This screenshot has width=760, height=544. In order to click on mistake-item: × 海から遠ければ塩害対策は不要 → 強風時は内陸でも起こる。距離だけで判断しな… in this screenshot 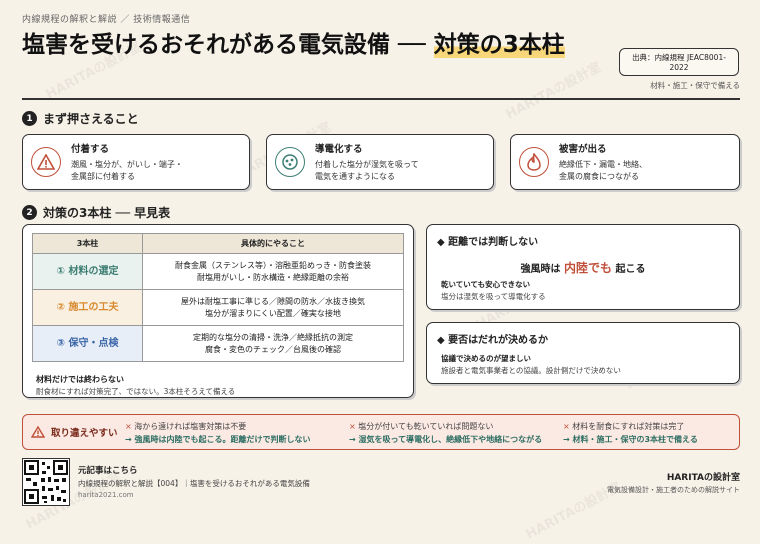, I will do `click(218, 433)`.